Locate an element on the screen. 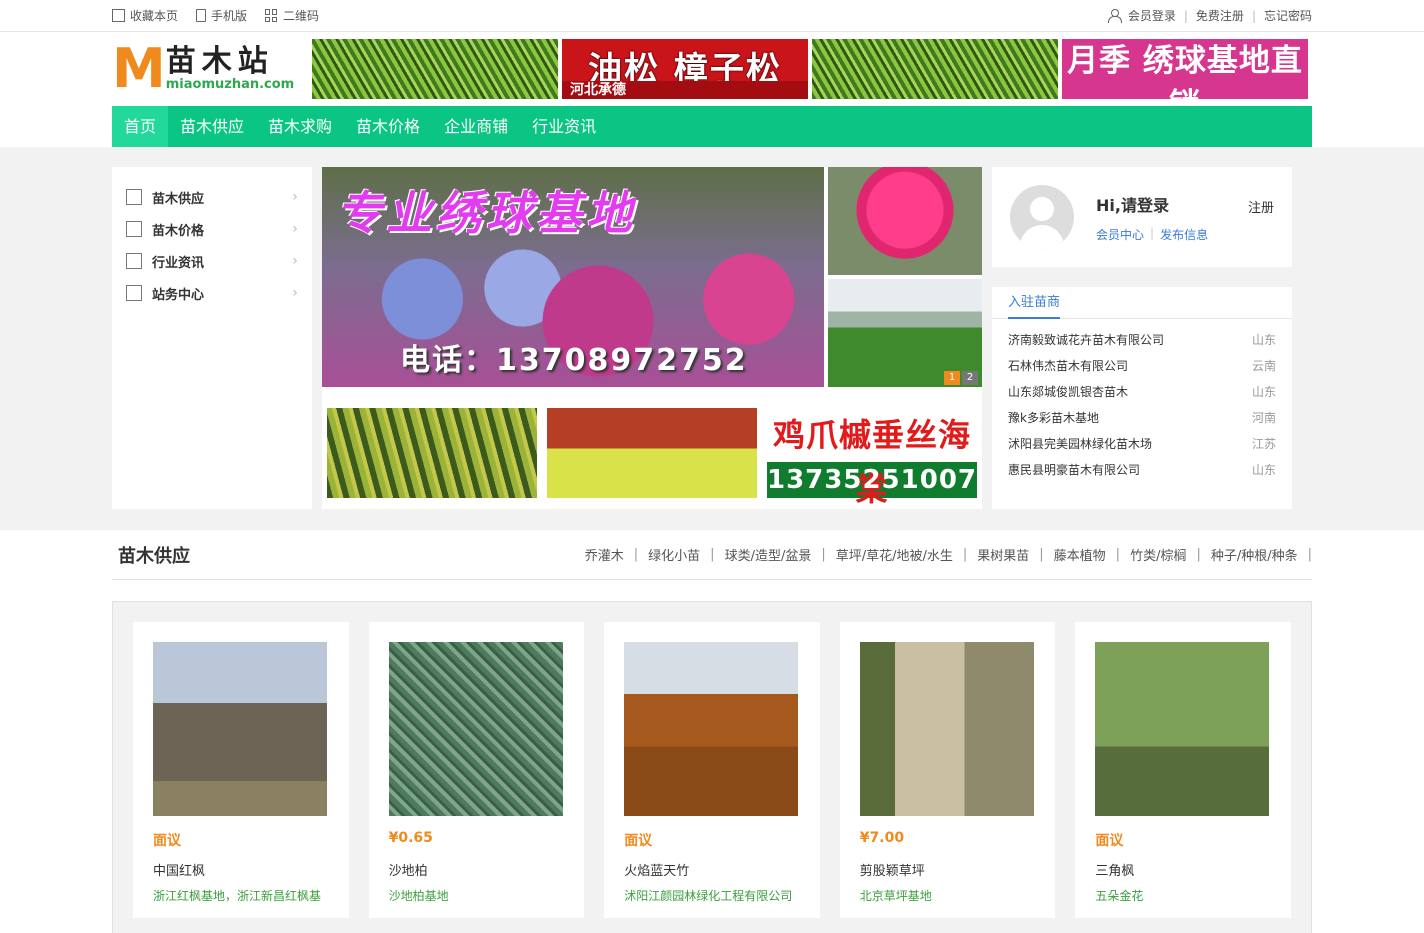  nav-home: 首页 is located at coordinates (140, 126).